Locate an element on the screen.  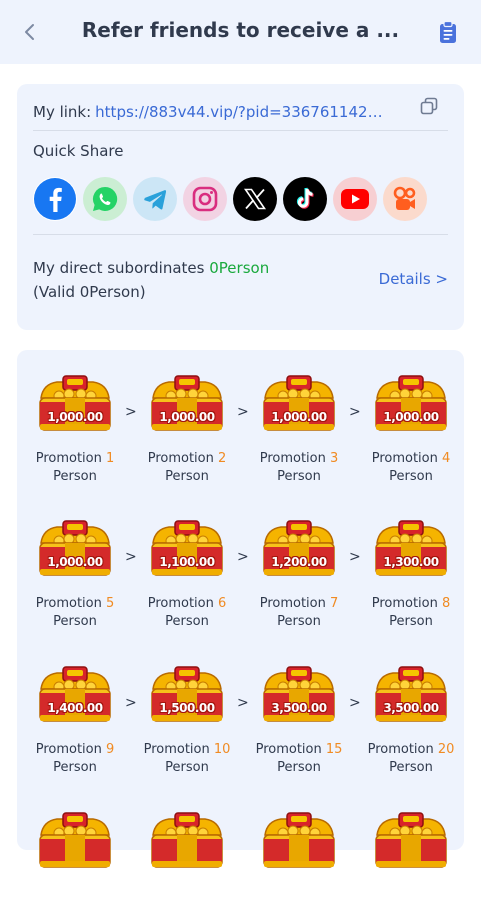
copy-icon is located at coordinates (429, 106).